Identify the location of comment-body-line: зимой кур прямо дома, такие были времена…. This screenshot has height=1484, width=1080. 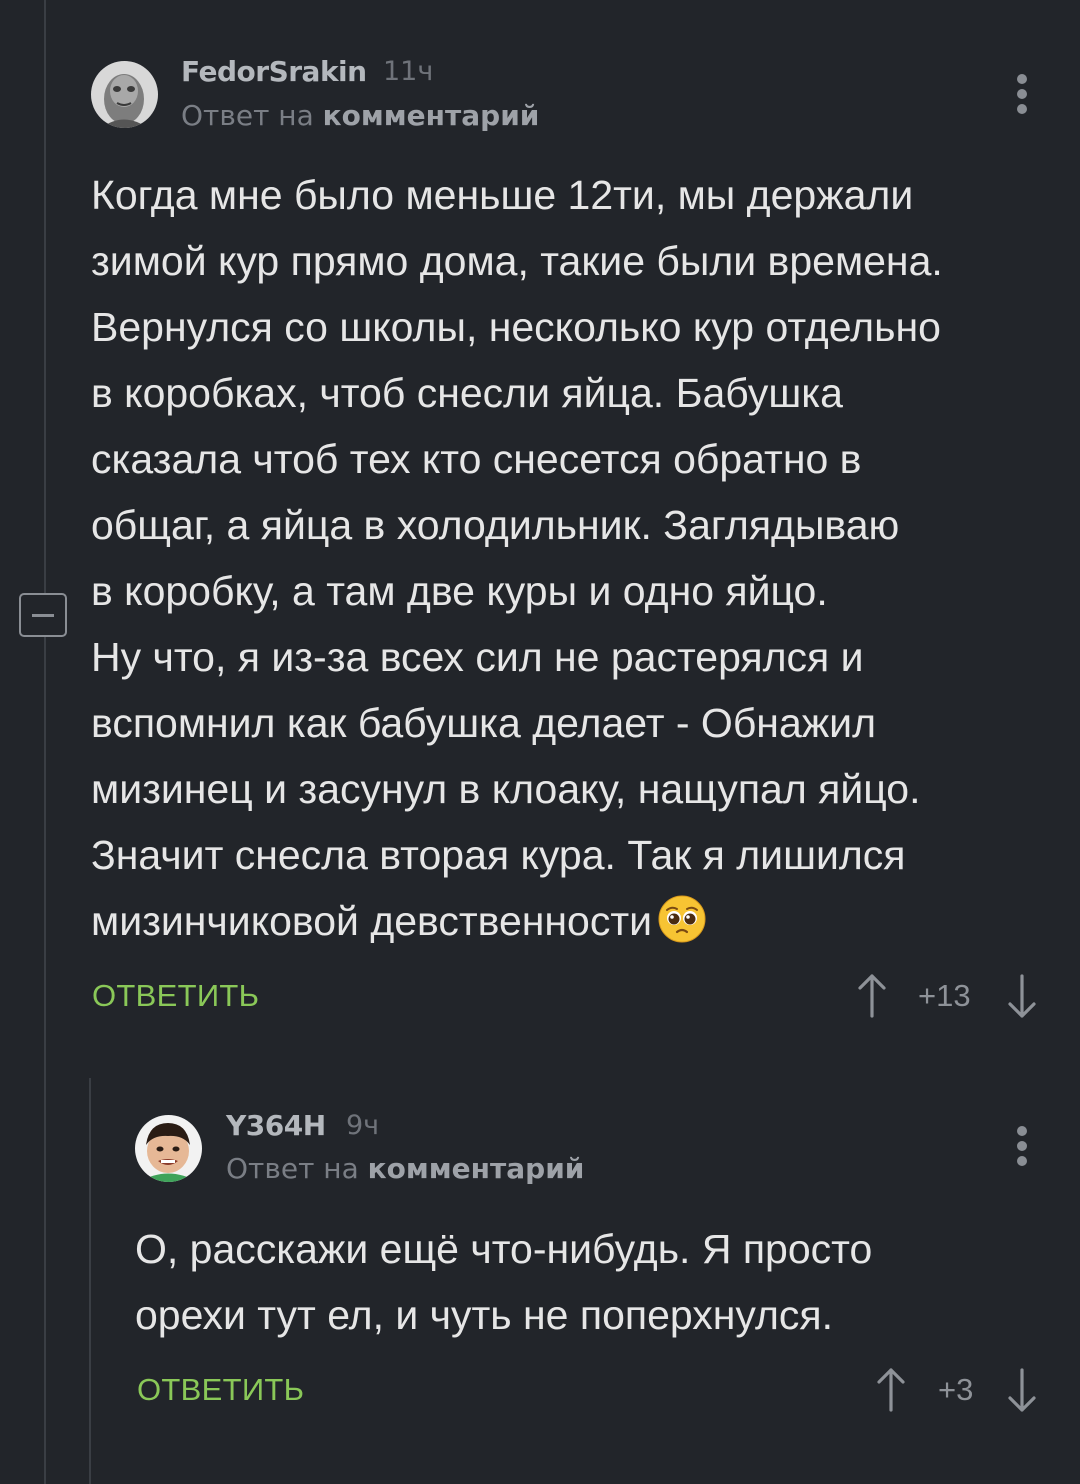
(517, 261).